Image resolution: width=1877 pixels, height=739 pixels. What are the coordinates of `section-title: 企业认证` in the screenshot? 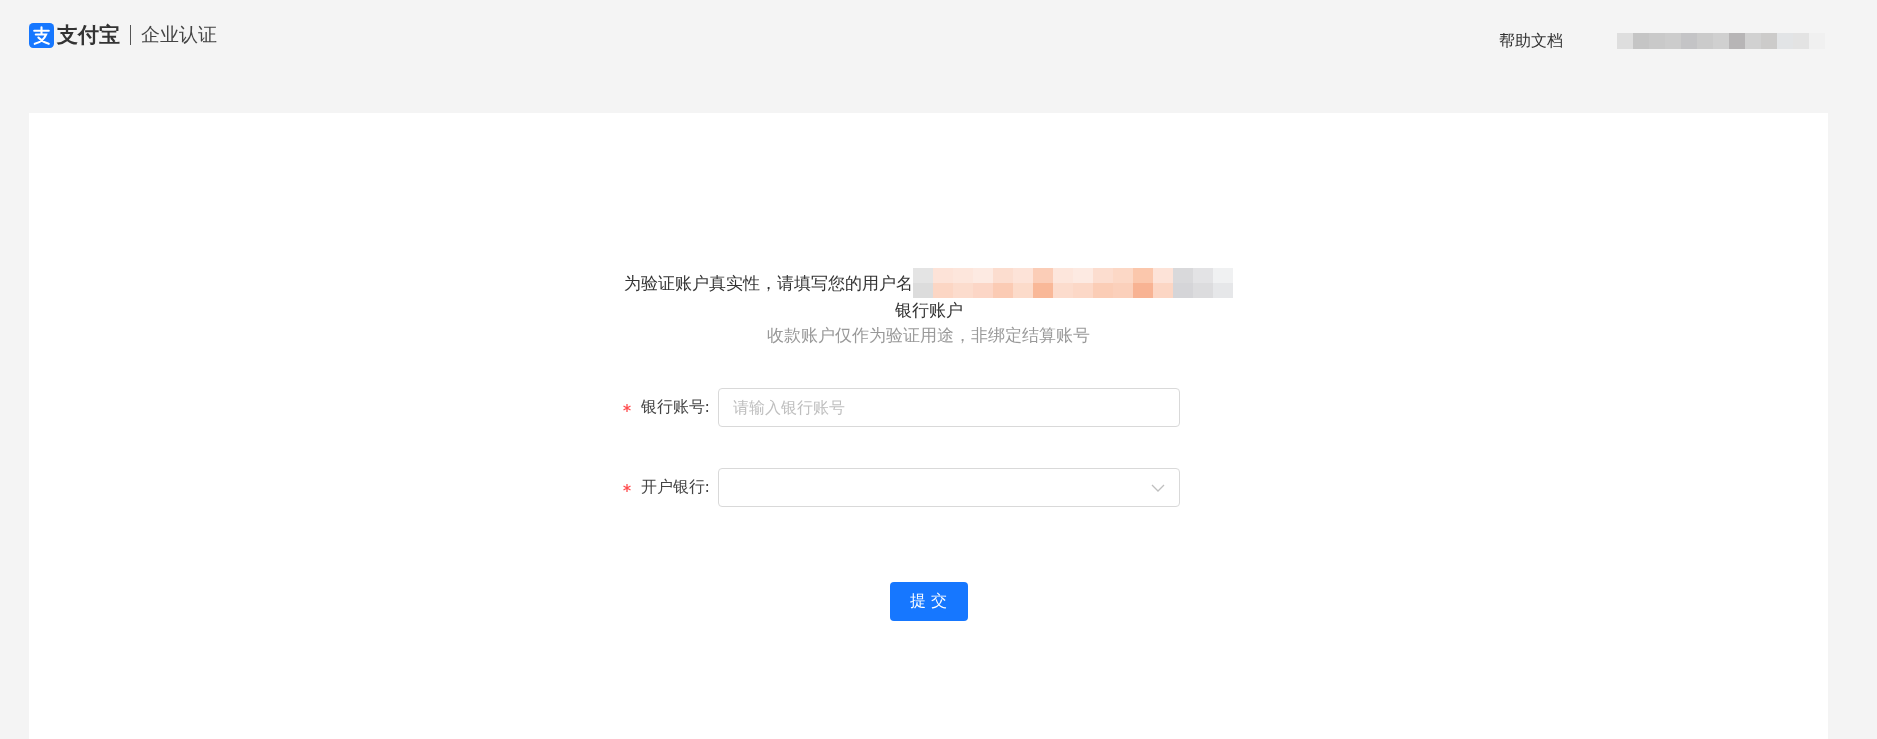 It's located at (179, 34).